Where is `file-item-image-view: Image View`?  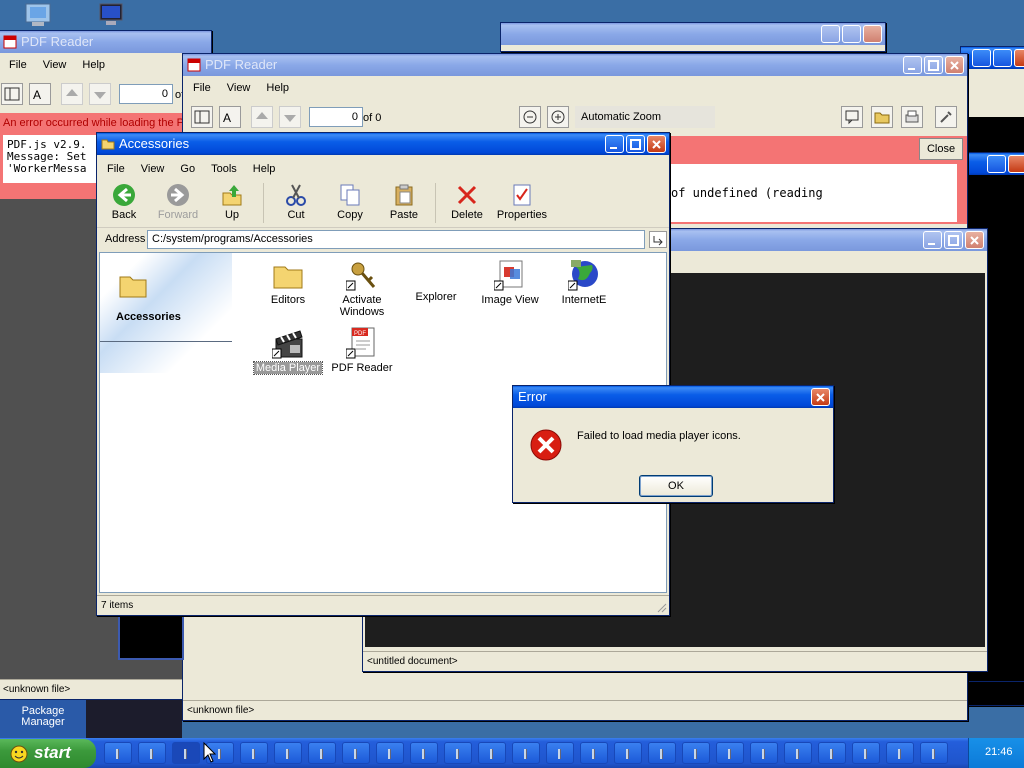 file-item-image-view: Image View is located at coordinates (510, 282).